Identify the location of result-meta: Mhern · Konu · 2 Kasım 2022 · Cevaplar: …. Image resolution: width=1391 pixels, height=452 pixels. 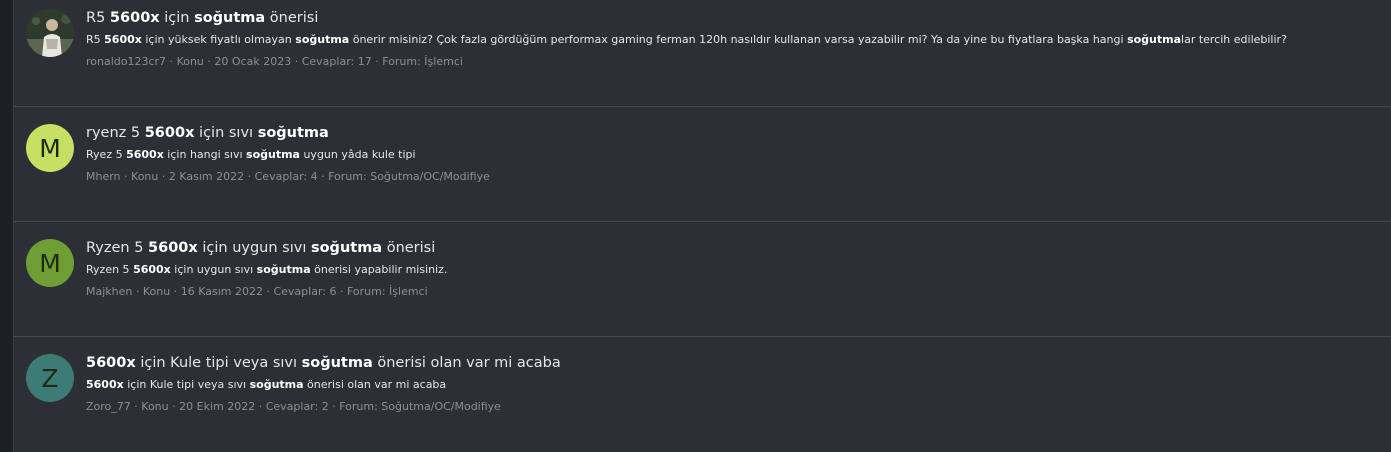
(729, 177).